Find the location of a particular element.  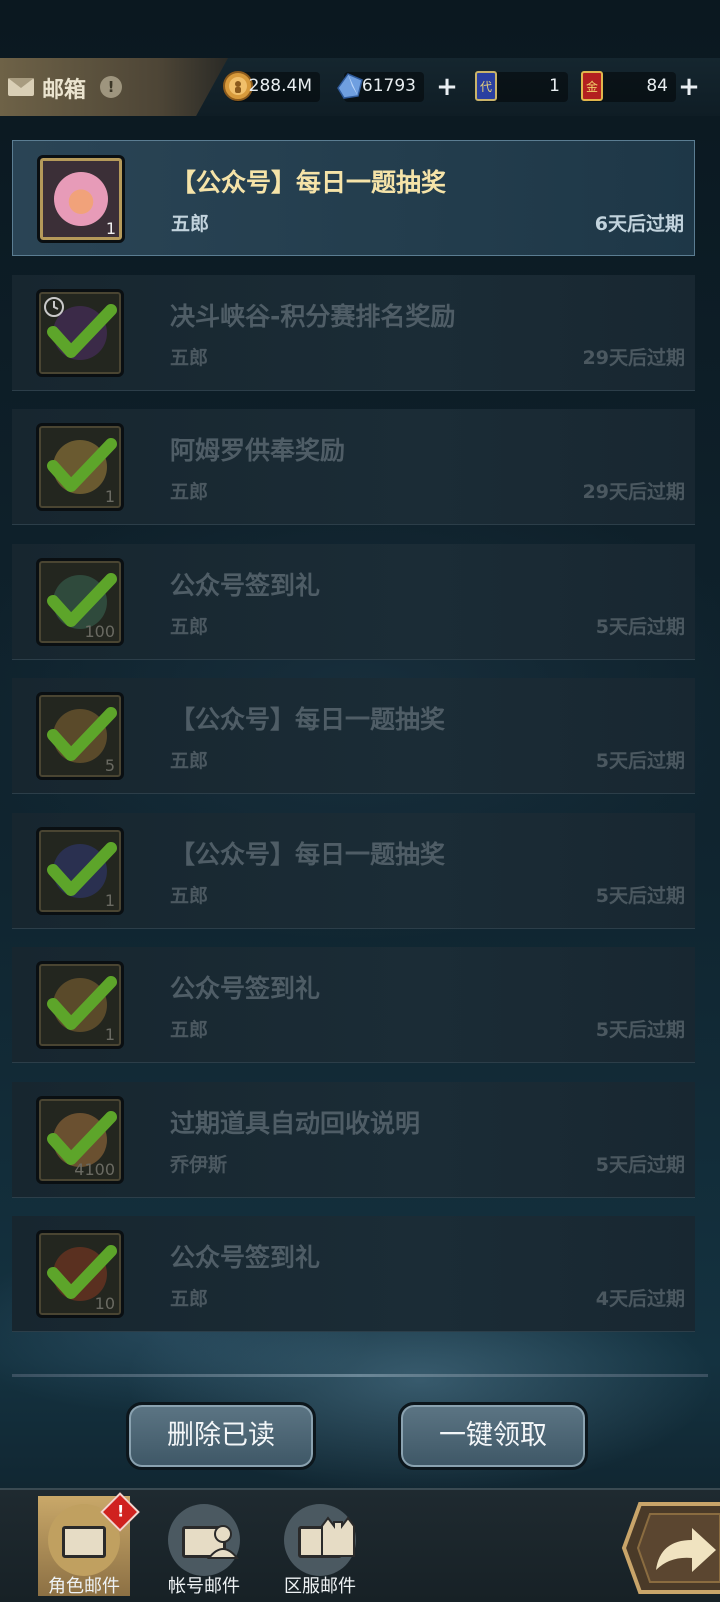

tab-server-mail: 区服邮件 is located at coordinates (320, 1546).